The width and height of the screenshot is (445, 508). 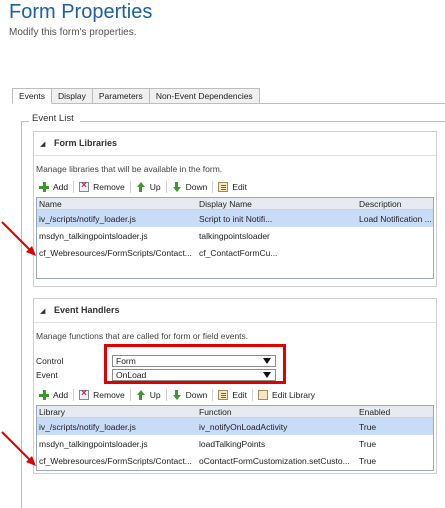 I want to click on cell-library: msdyn_talkingpointsloader.js, so click(x=93, y=443).